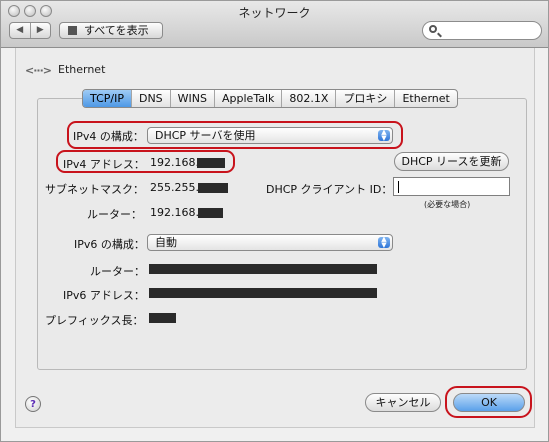  Describe the element at coordinates (38, 70) in the screenshot. I see `ethernet-icon: <···>` at that location.